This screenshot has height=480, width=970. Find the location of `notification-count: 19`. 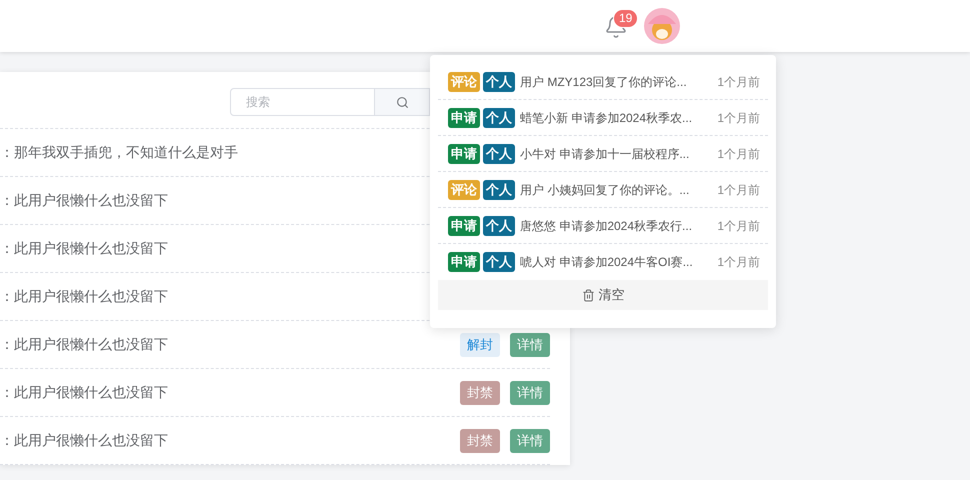

notification-count: 19 is located at coordinates (625, 18).